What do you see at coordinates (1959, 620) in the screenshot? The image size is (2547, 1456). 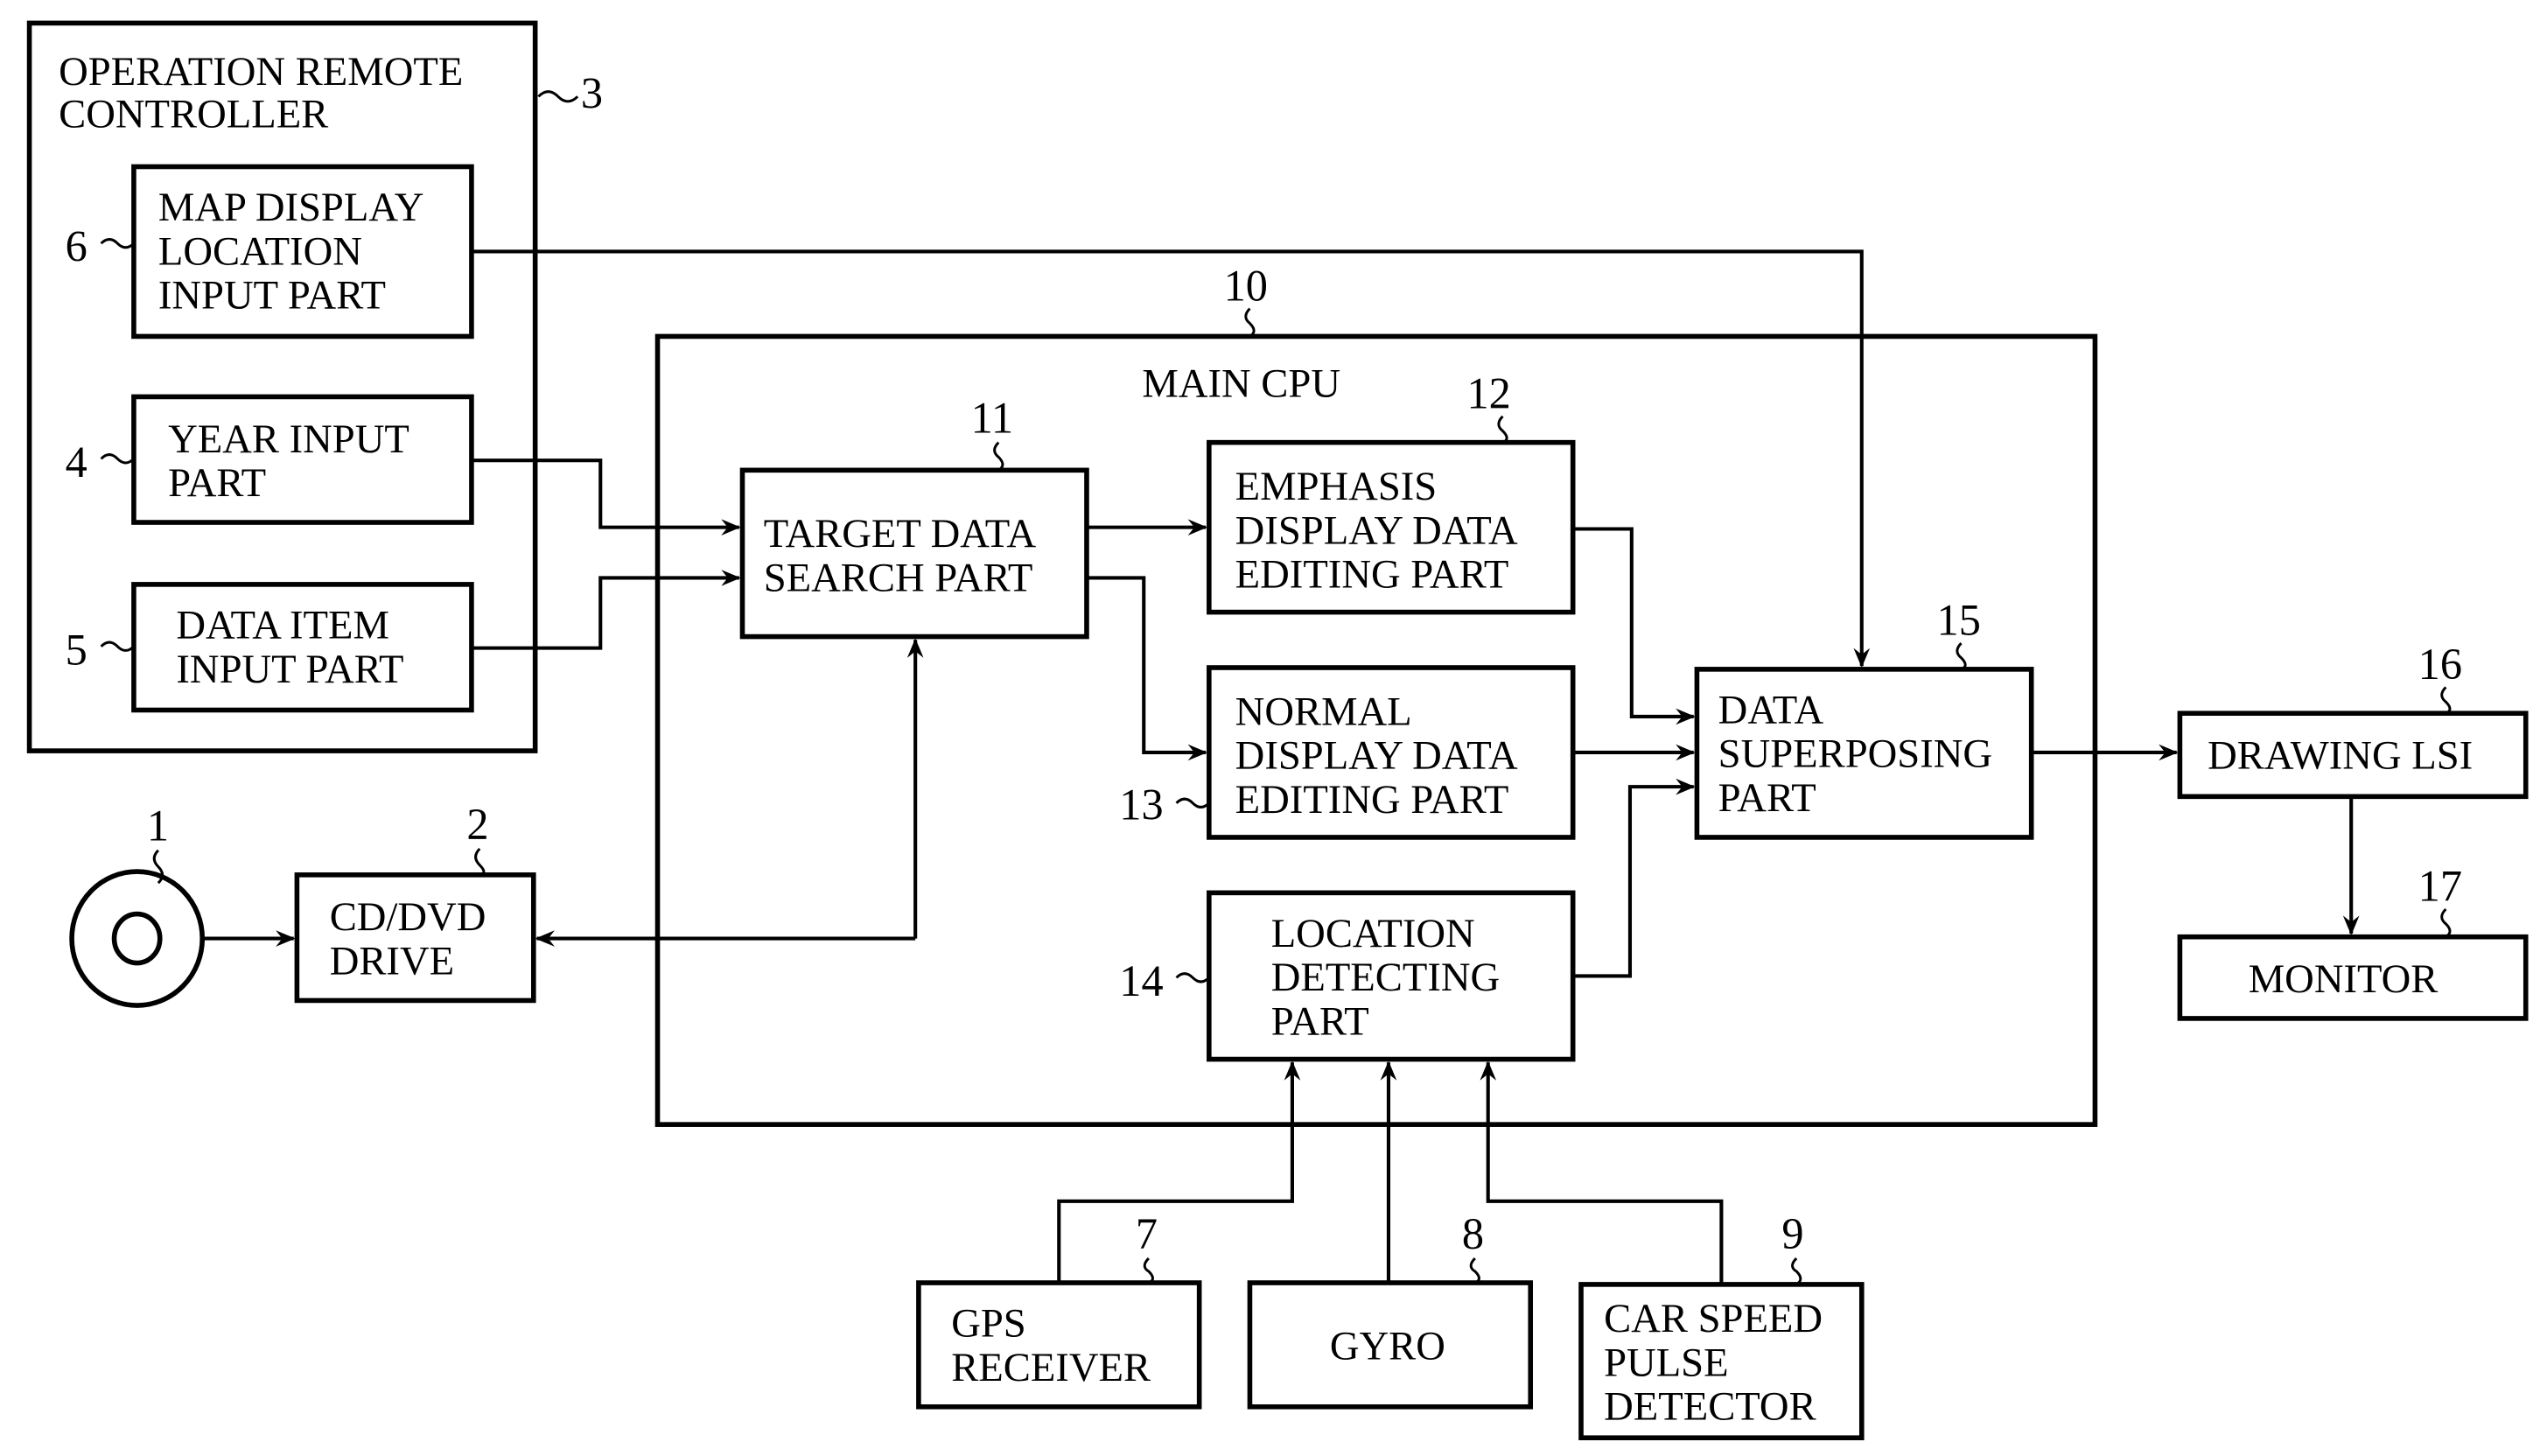 I see `ref-number-15: 15` at bounding box center [1959, 620].